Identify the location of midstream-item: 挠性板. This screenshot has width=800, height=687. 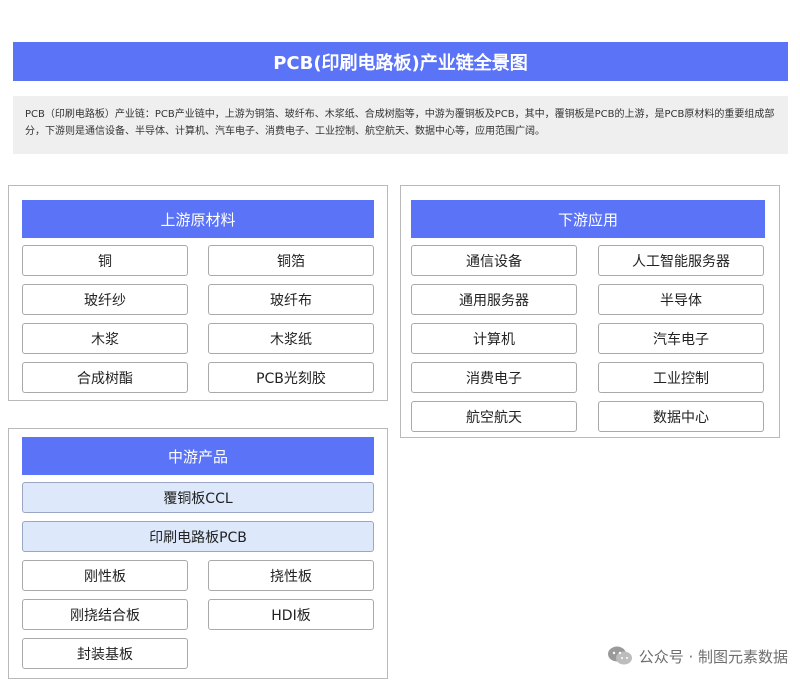
(291, 575).